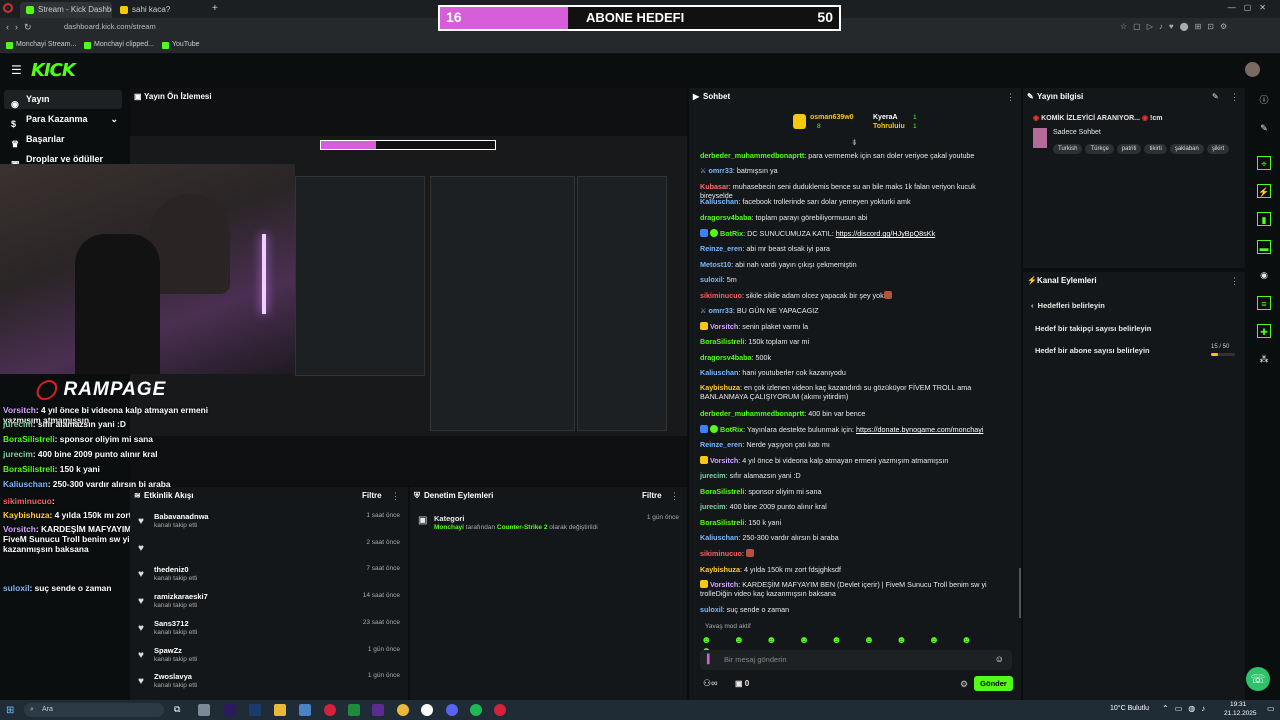 The height and width of the screenshot is (720, 1280). What do you see at coordinates (1129, 708) in the screenshot?
I see `weather: 10°C Bulutlu` at bounding box center [1129, 708].